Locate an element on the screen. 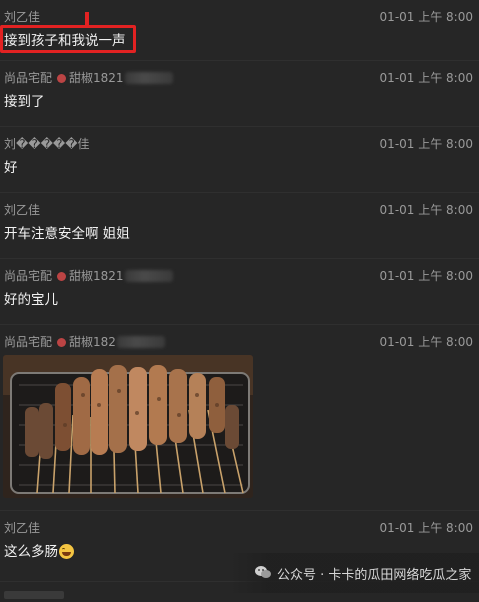  message-item: 尚品宅配 甜椒1821 01-01 上午 8:00 好的宝儿 is located at coordinates (239, 292).